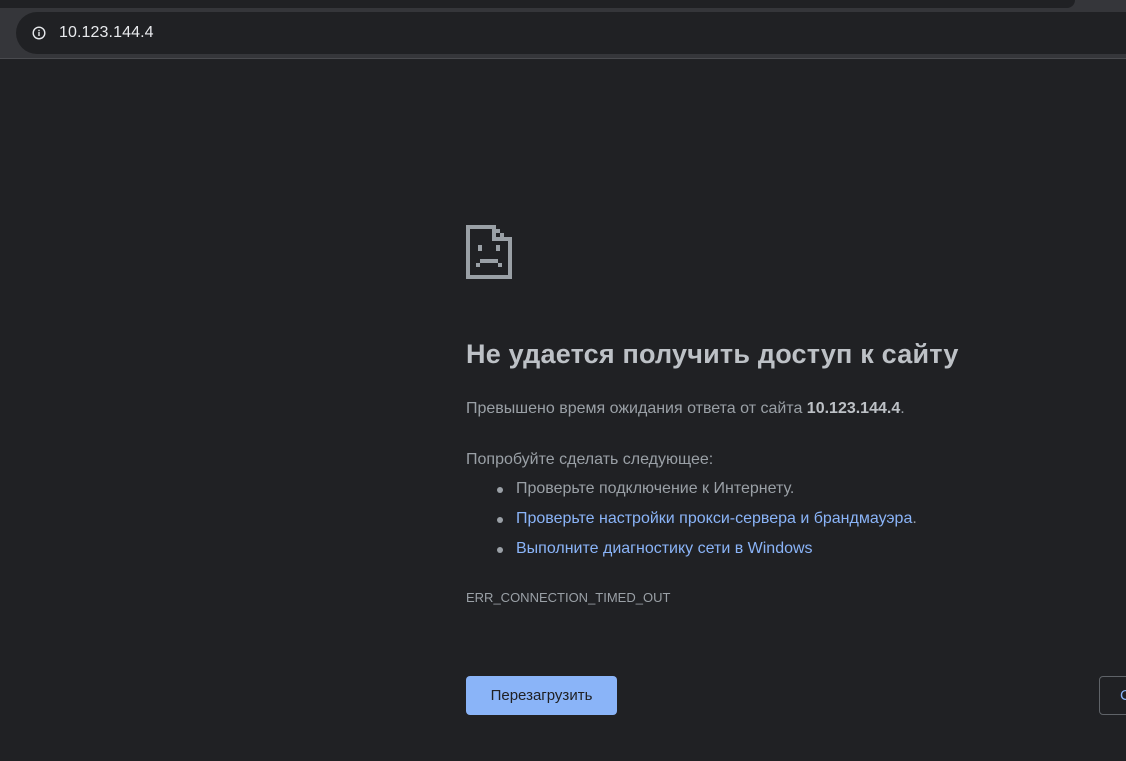 This screenshot has height=761, width=1126. What do you see at coordinates (1112, 695) in the screenshot?
I see `details-button: С` at bounding box center [1112, 695].